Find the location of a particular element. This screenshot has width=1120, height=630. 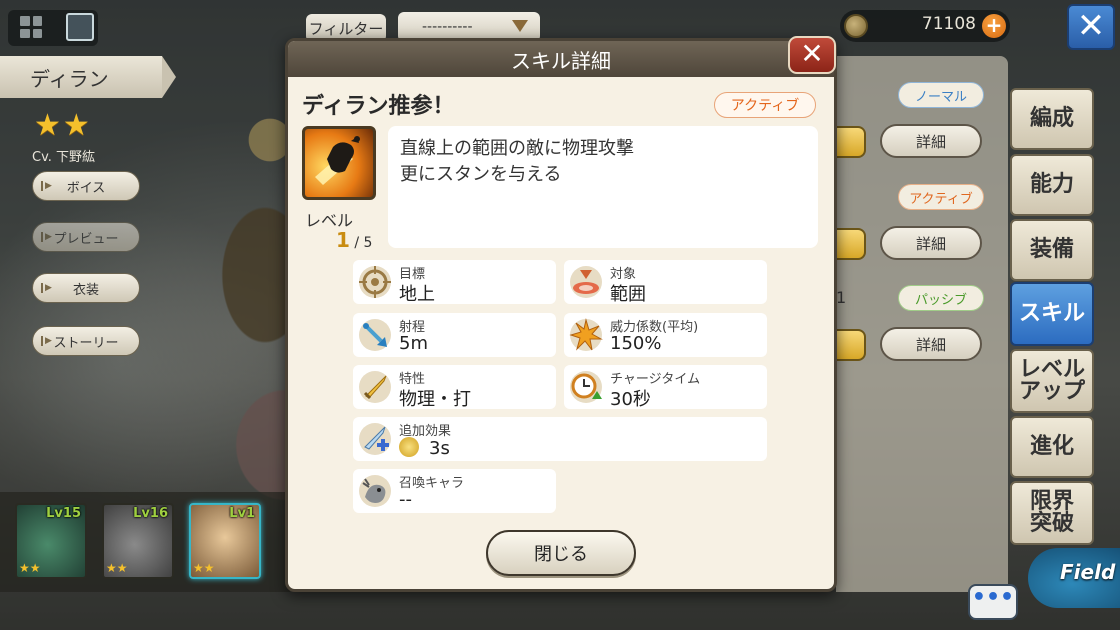

skill-name: ディラン推参！ is located at coordinates (378, 106).